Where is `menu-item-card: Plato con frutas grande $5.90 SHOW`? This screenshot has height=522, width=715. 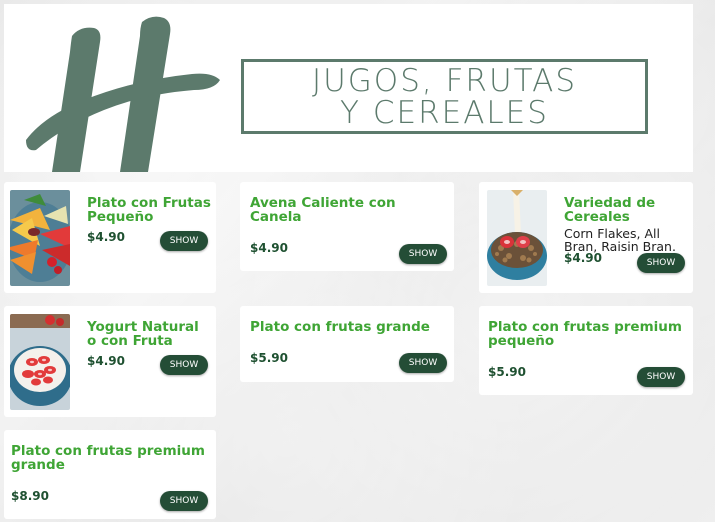 menu-item-card: Plato con frutas grande $5.90 SHOW is located at coordinates (347, 344).